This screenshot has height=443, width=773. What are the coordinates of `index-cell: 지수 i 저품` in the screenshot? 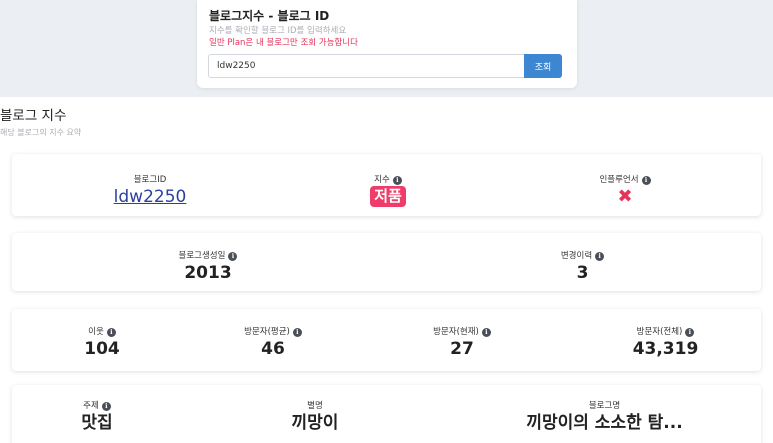 It's located at (388, 185).